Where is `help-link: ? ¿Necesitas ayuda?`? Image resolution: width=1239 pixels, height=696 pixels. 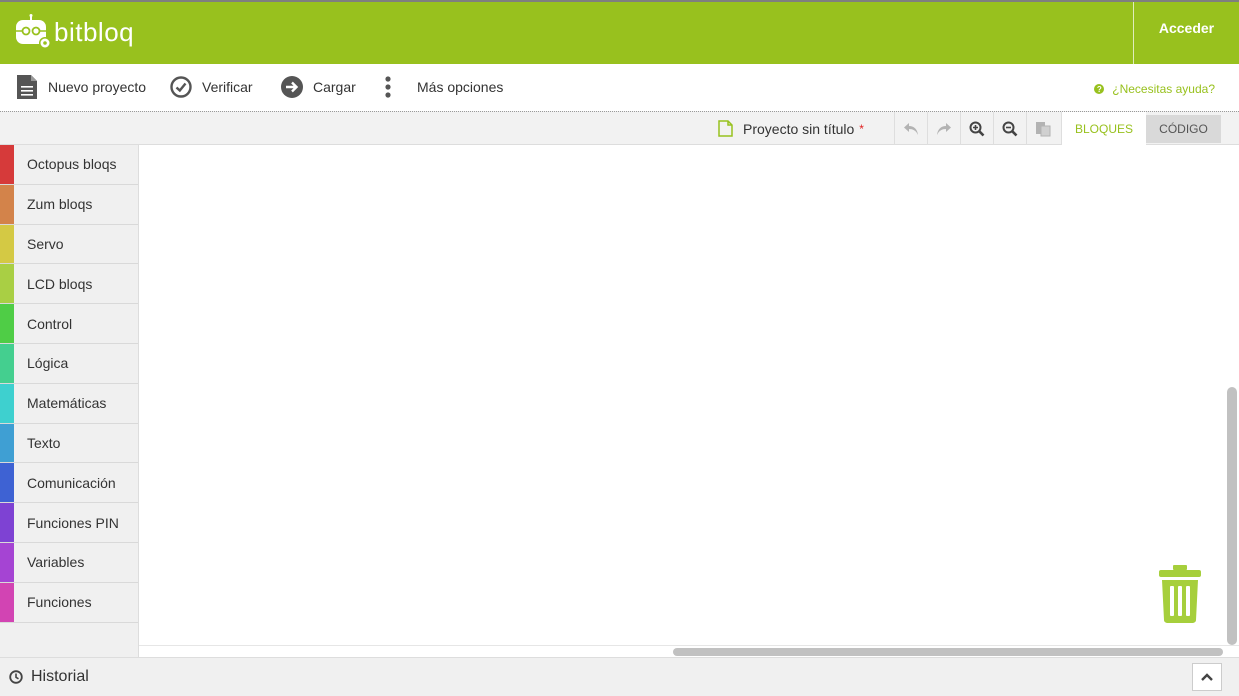 help-link: ? ¿Necesitas ayuda? is located at coordinates (1154, 89).